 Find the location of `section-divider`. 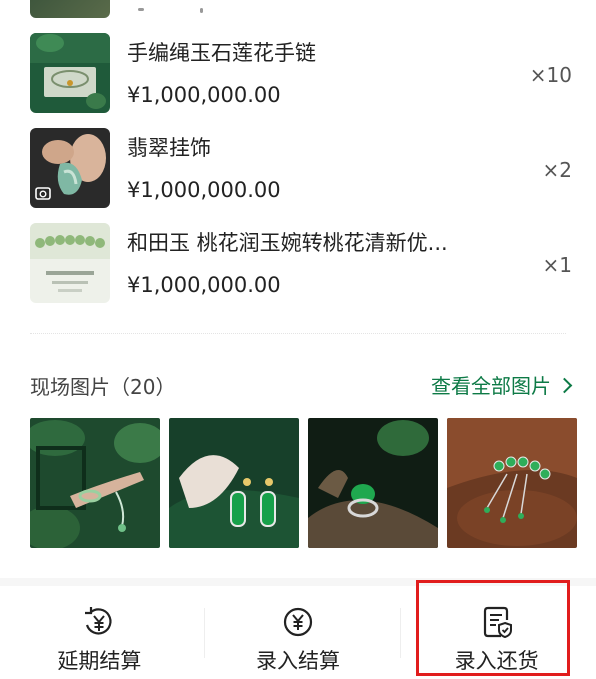

section-divider is located at coordinates (298, 333).